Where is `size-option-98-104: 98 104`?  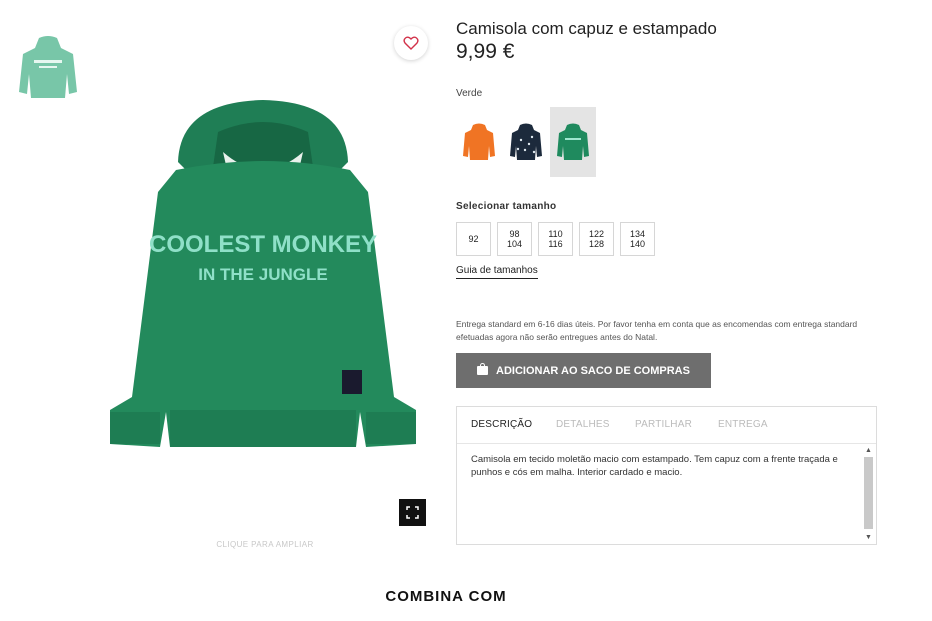
size-option-98-104: 98 104 is located at coordinates (514, 239).